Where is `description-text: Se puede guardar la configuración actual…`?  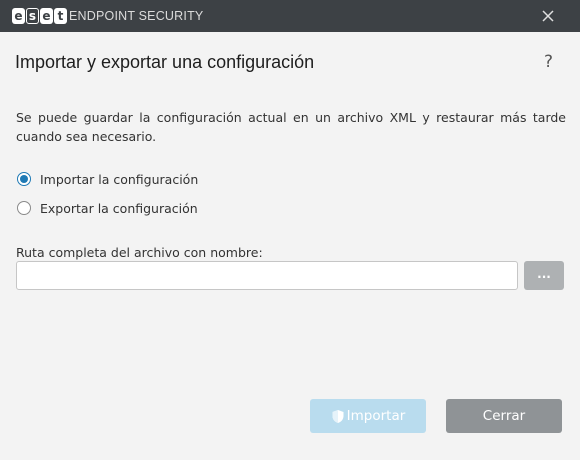
description-text: Se puede guardar la configuración actual… is located at coordinates (291, 127).